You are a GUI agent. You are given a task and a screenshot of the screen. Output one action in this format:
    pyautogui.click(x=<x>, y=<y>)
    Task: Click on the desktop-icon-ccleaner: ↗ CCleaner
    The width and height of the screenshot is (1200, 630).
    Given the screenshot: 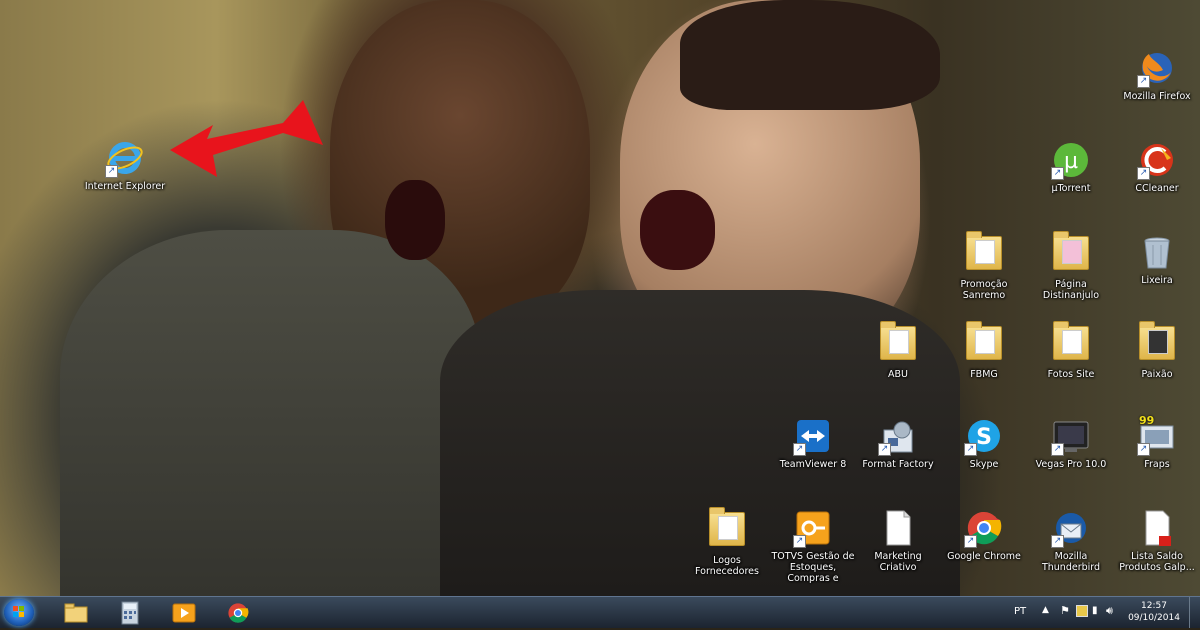 What is the action you would take?
    pyautogui.click(x=1157, y=167)
    